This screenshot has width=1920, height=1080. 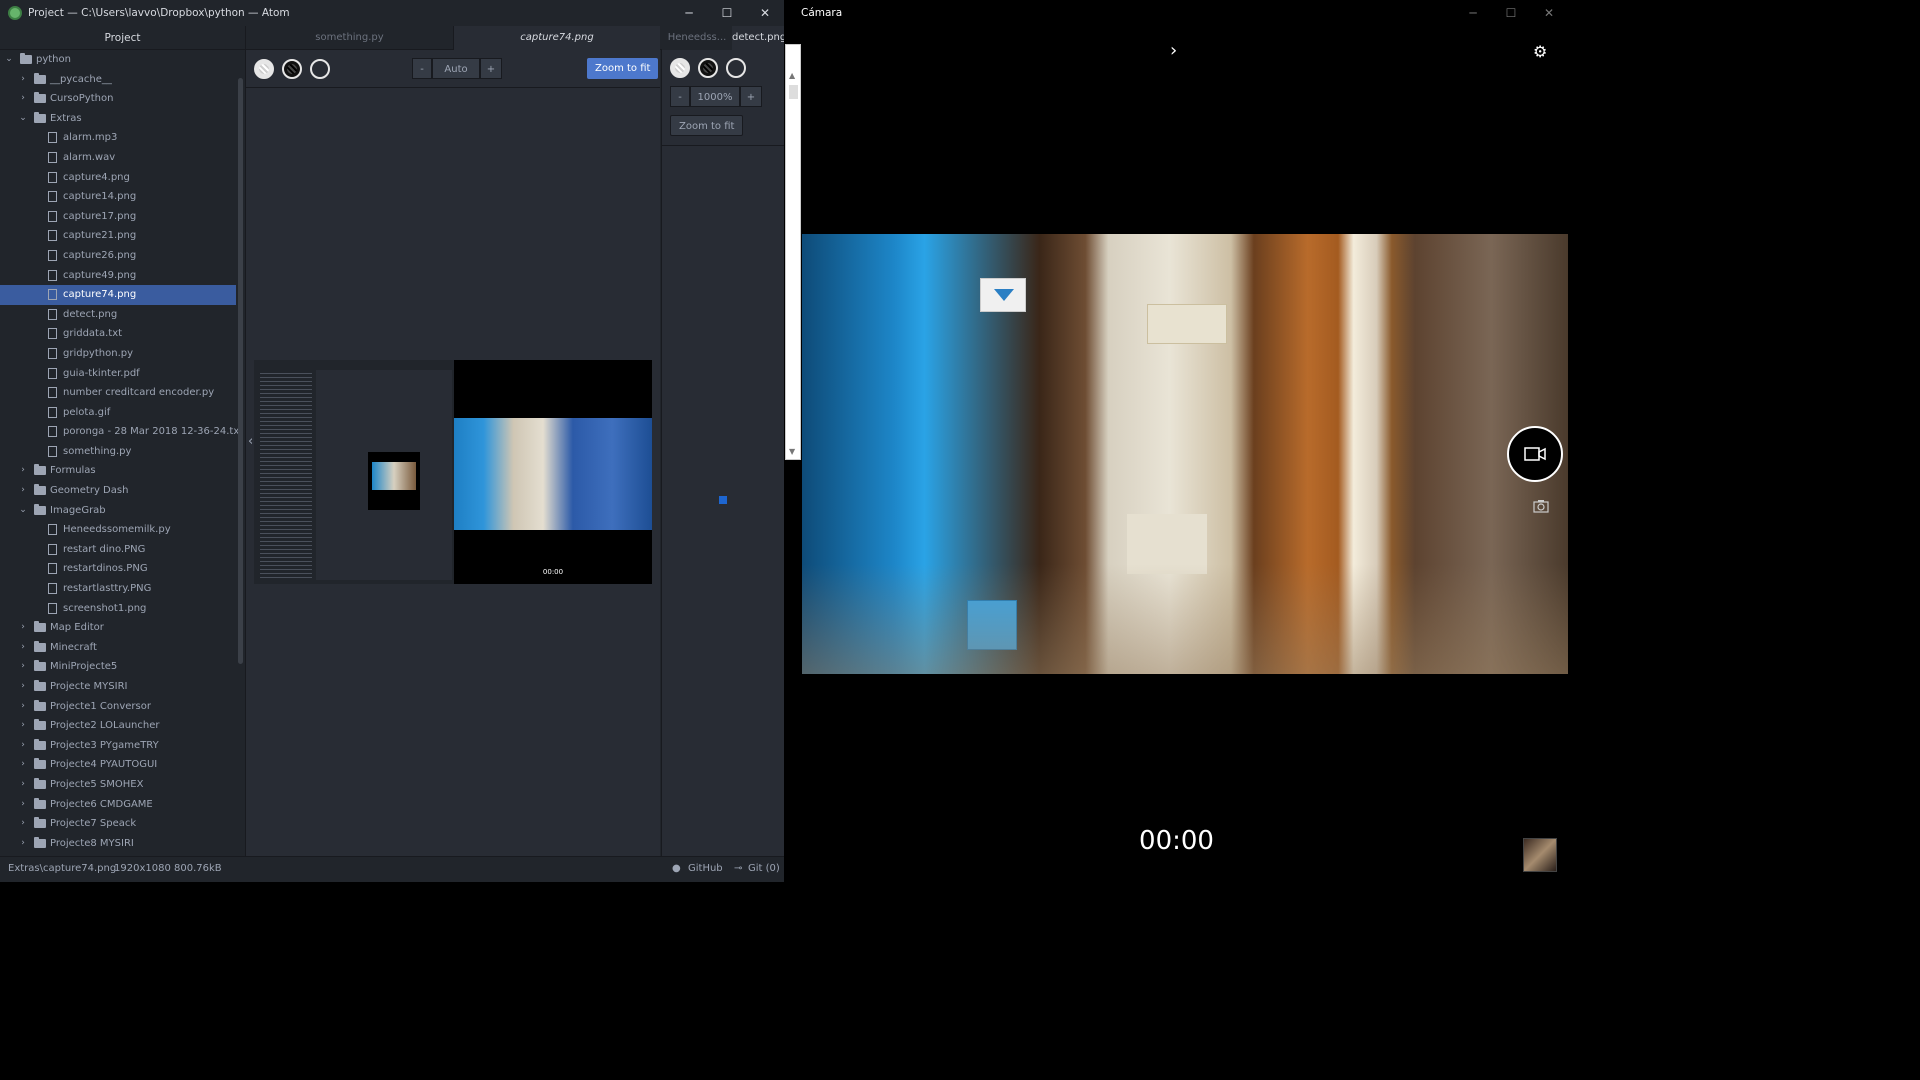 What do you see at coordinates (250, 441) in the screenshot?
I see `collapse-arrow-icon: ‹` at bounding box center [250, 441].